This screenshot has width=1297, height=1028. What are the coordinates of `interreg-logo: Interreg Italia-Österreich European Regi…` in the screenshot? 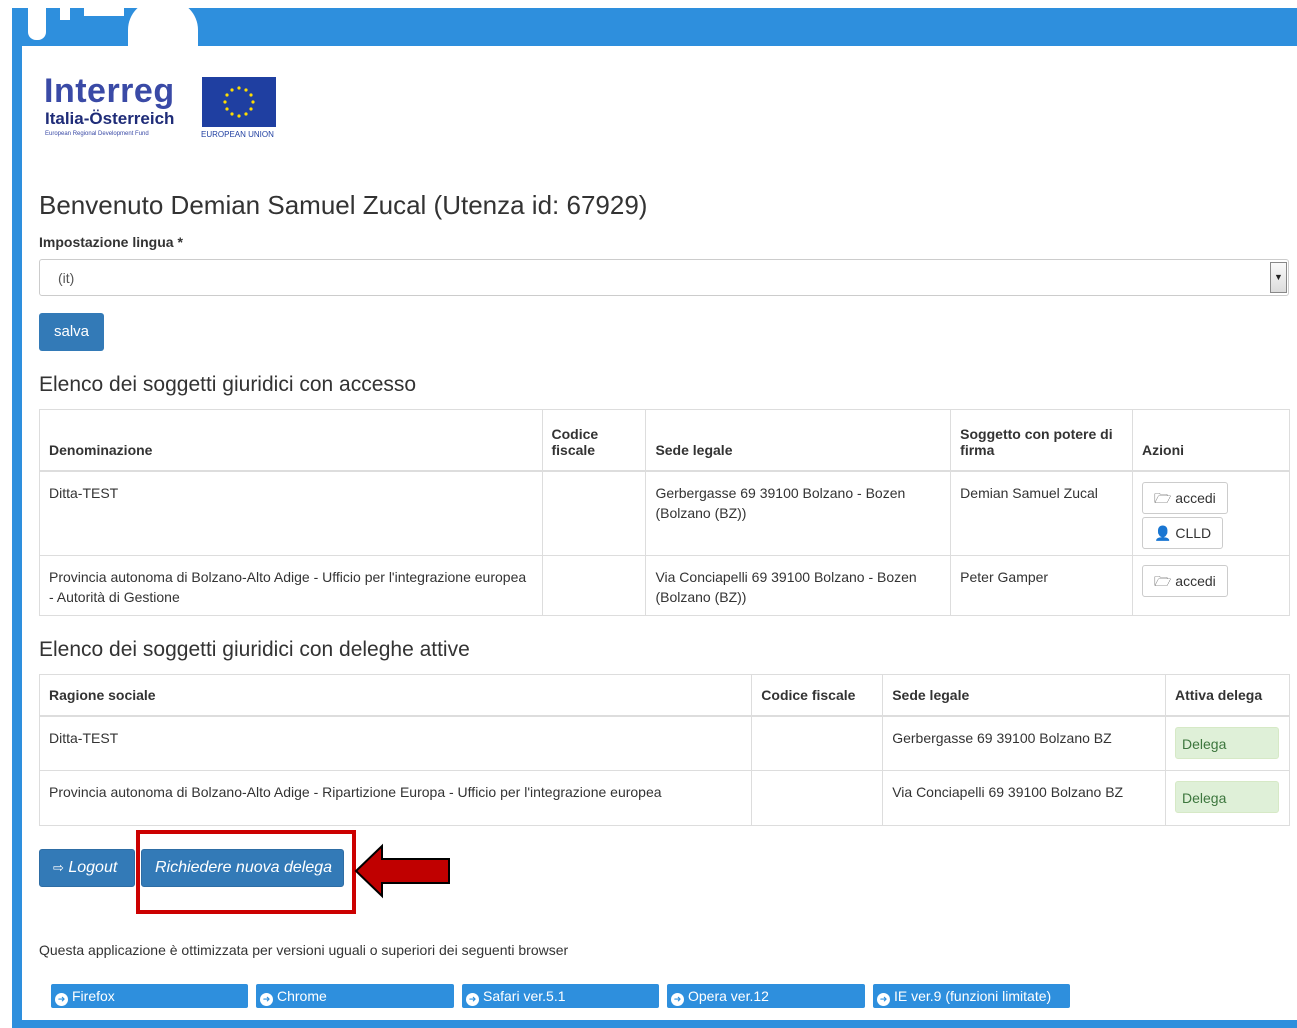 It's located at (164, 108).